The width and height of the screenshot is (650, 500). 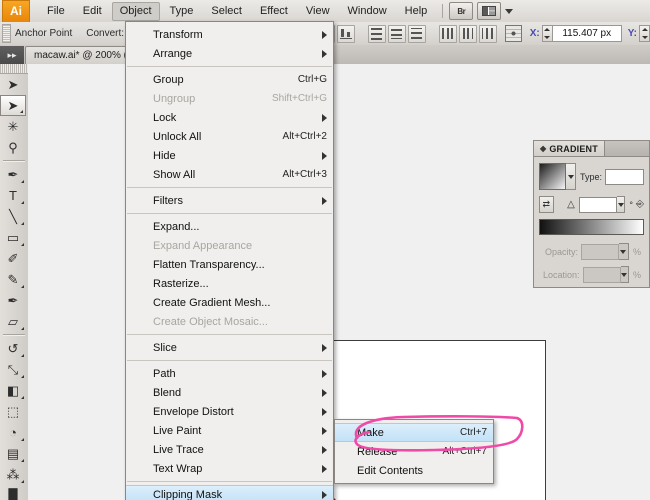 I want to click on arrange-glyph, so click(x=489, y=11).